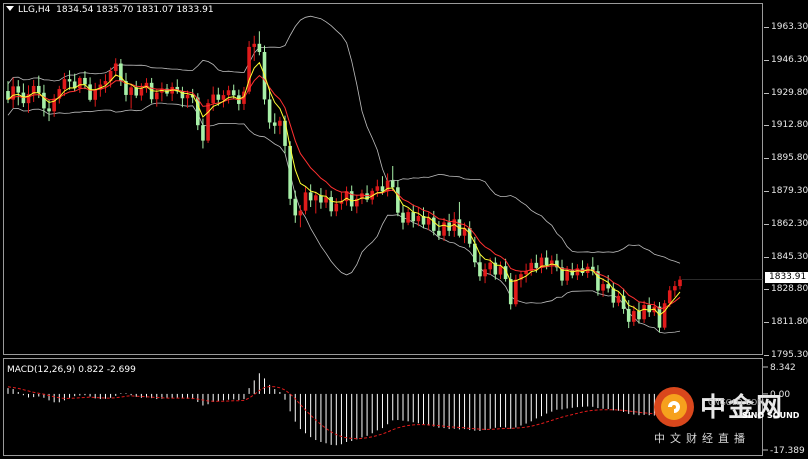 The image size is (808, 459). I want to click on dropdown-triangle-icon, so click(10, 8).